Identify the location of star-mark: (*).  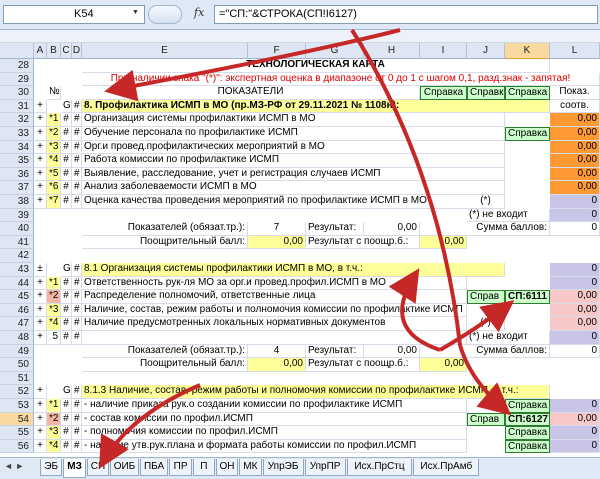
(486, 324).